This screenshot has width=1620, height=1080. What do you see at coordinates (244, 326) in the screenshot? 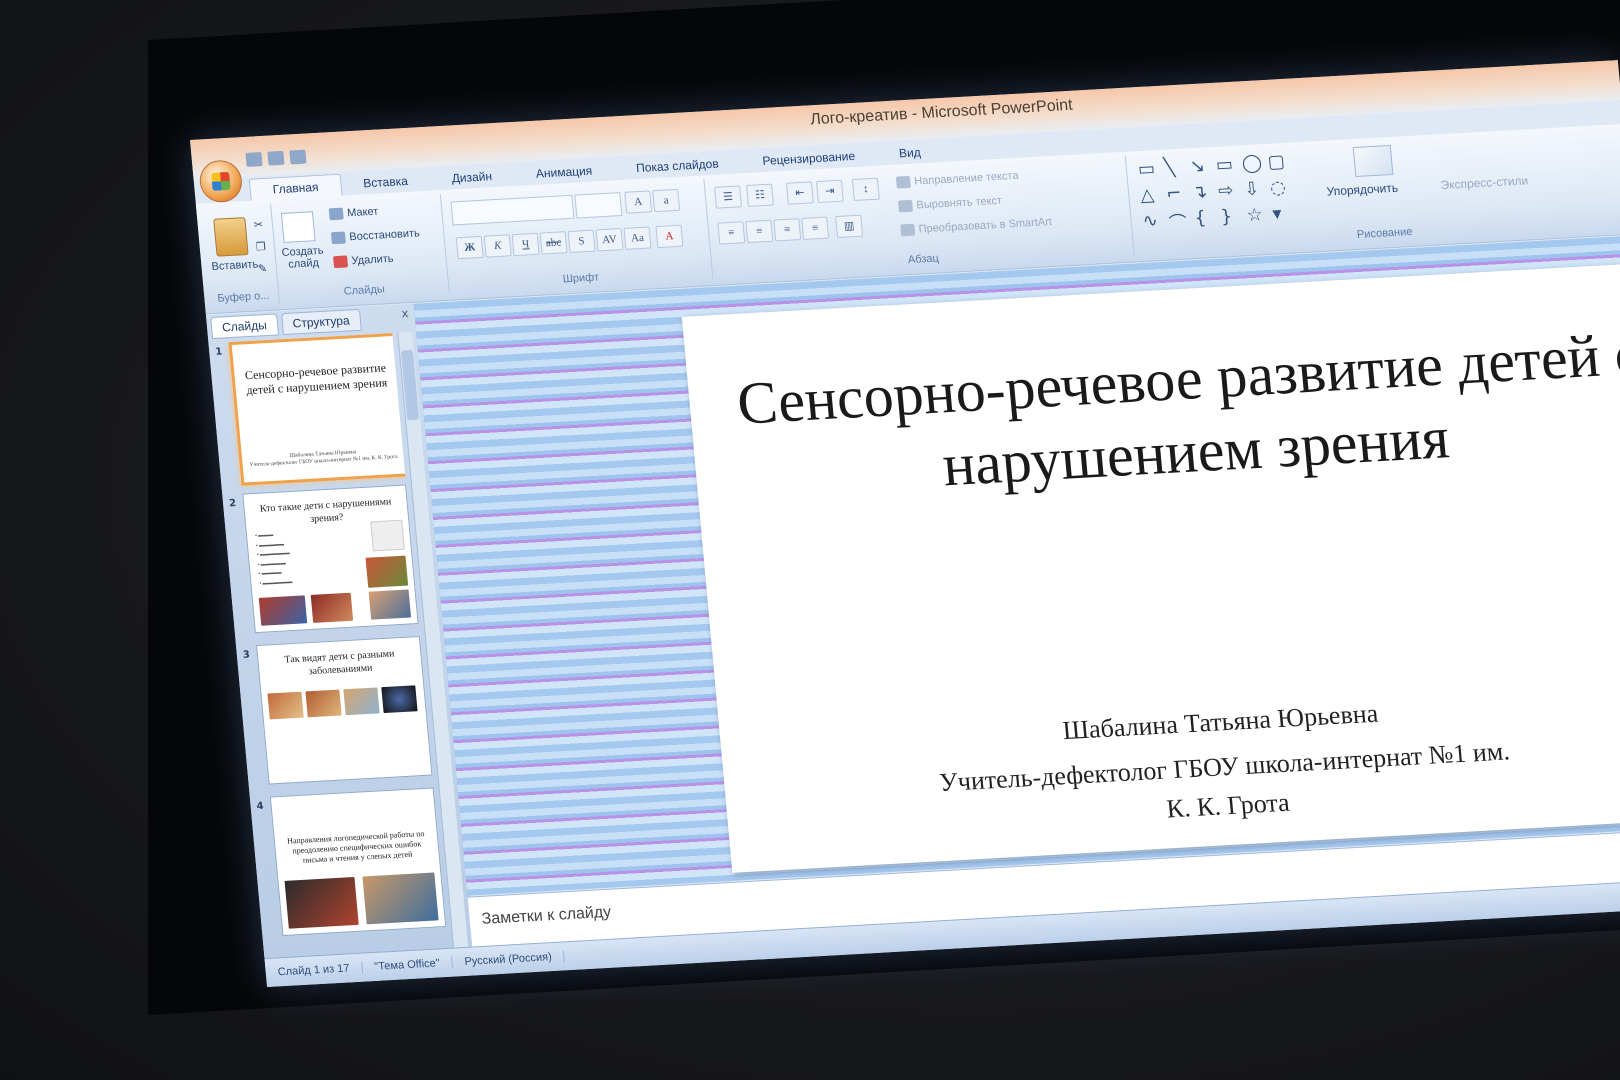
I see `tab-slides: Слайды` at bounding box center [244, 326].